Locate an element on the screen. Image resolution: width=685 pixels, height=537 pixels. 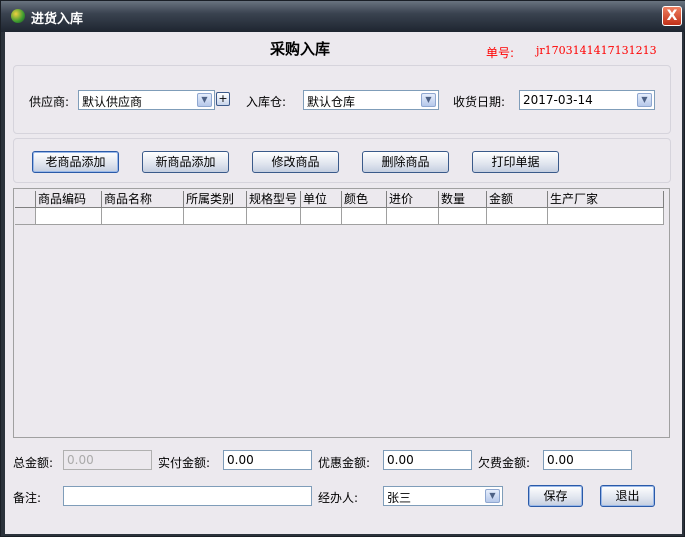
print-receipt-button: 打印单据 is located at coordinates (515, 162).